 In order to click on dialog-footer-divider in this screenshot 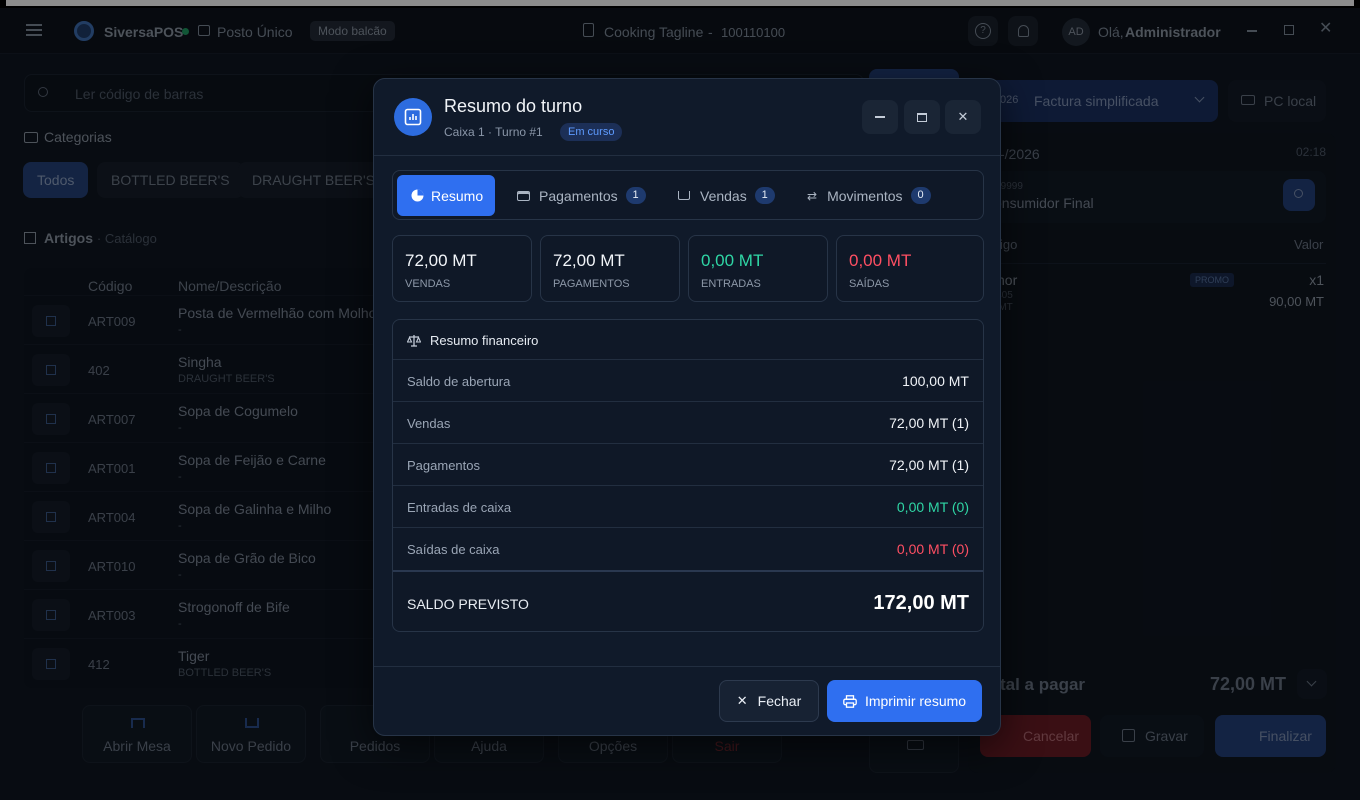, I will do `click(687, 666)`.